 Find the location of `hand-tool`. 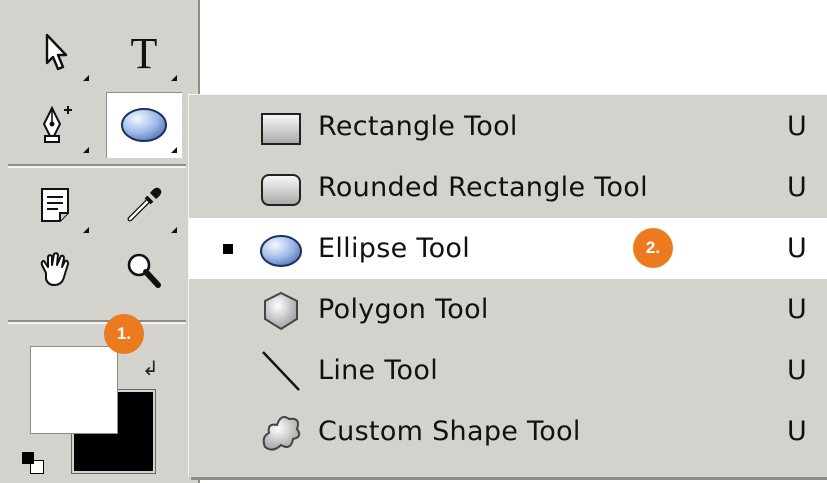

hand-tool is located at coordinates (56, 271).